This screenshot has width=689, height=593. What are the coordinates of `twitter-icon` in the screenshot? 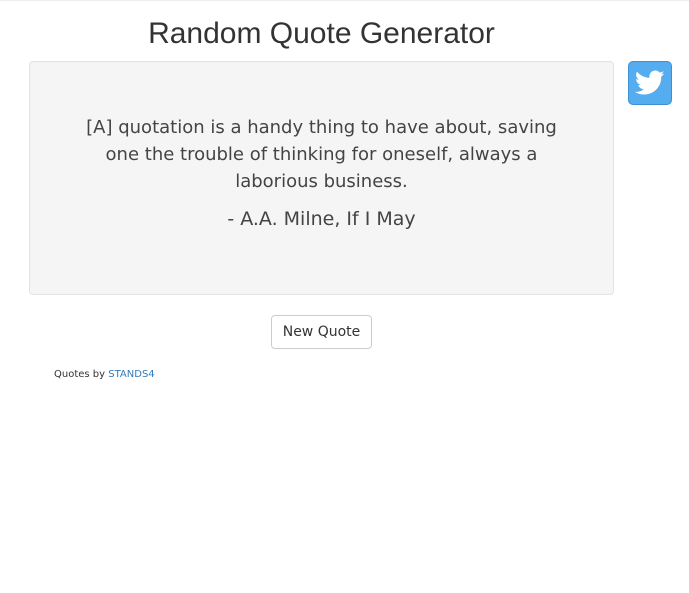 It's located at (650, 82).